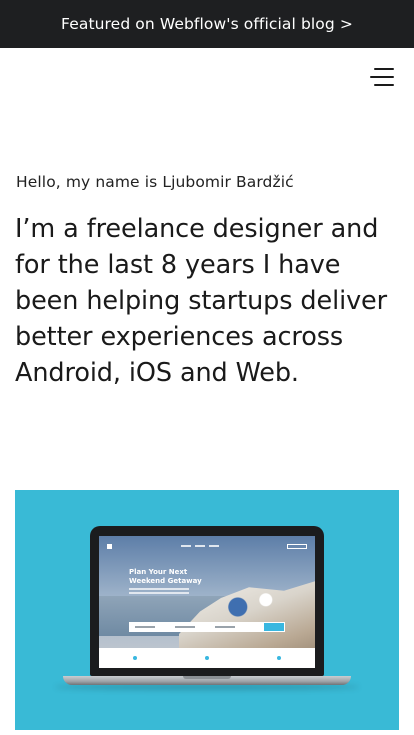 This screenshot has width=414, height=735. I want to click on screen-site-nav, so click(207, 546).